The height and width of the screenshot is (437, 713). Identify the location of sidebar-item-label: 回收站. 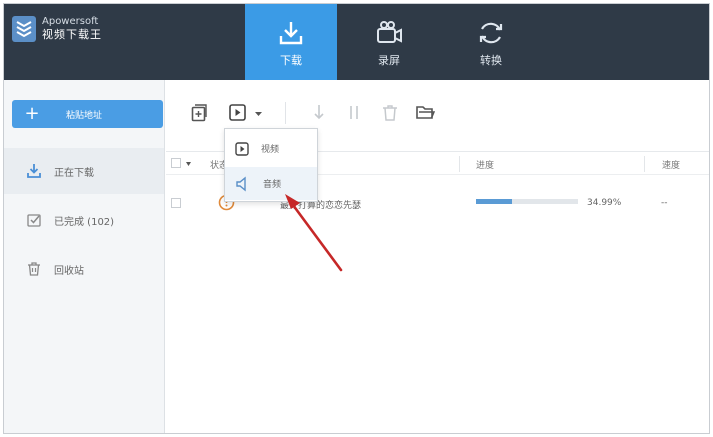
(69, 271).